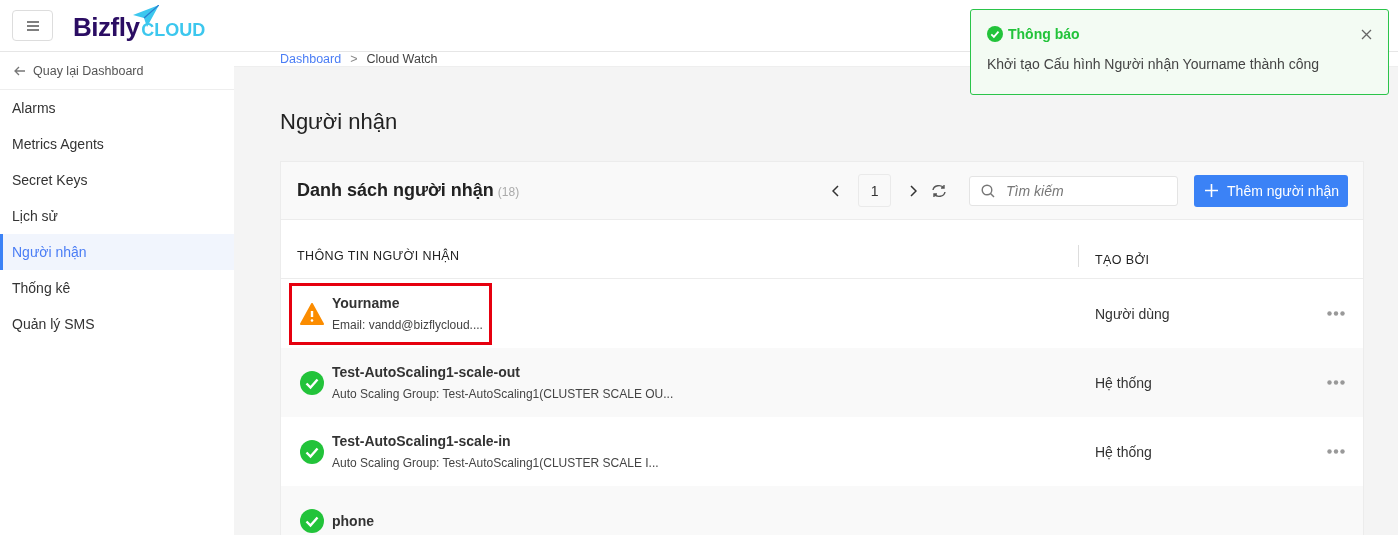  I want to click on recipient-name: Test-AutoScaling1-scale-out, so click(426, 372).